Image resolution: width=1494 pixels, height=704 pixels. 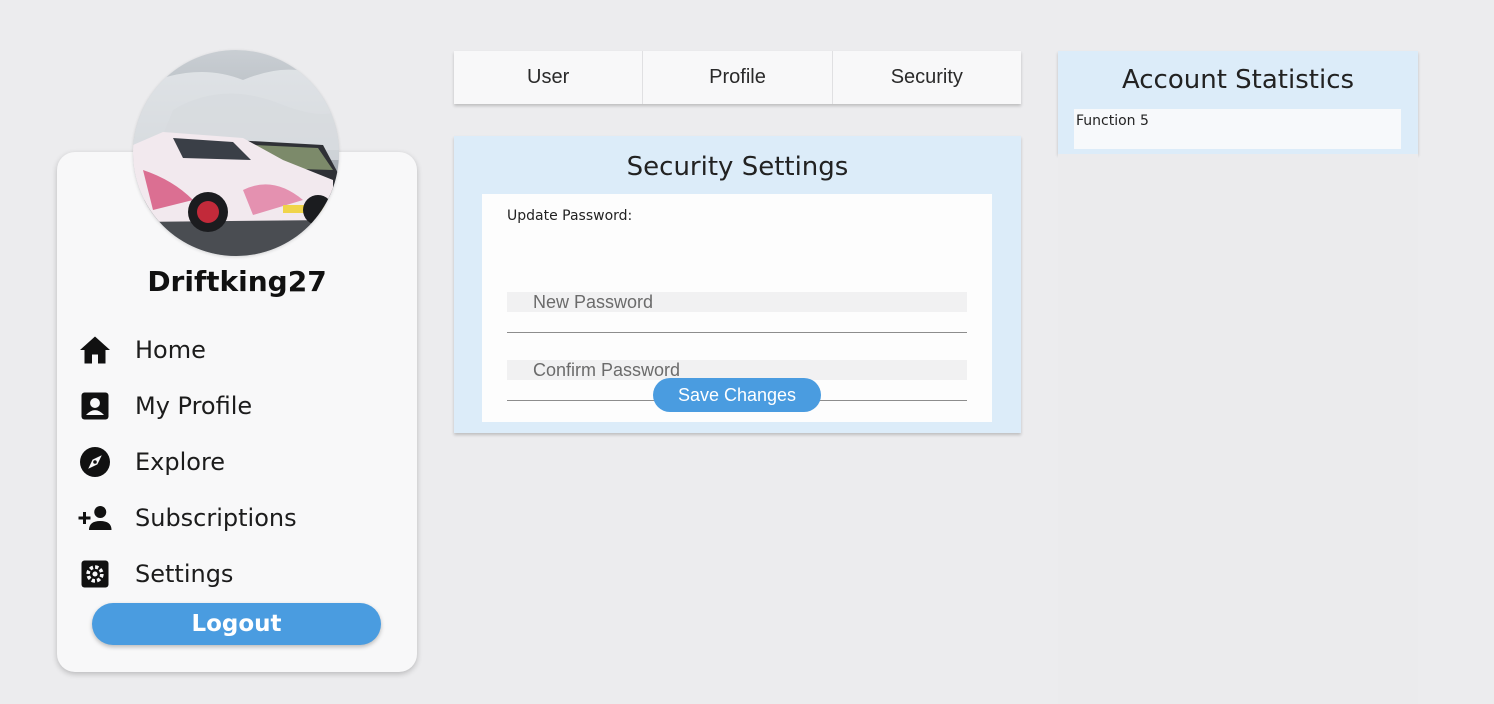 I want to click on settings-tabs: User Profile Security, so click(x=737, y=77).